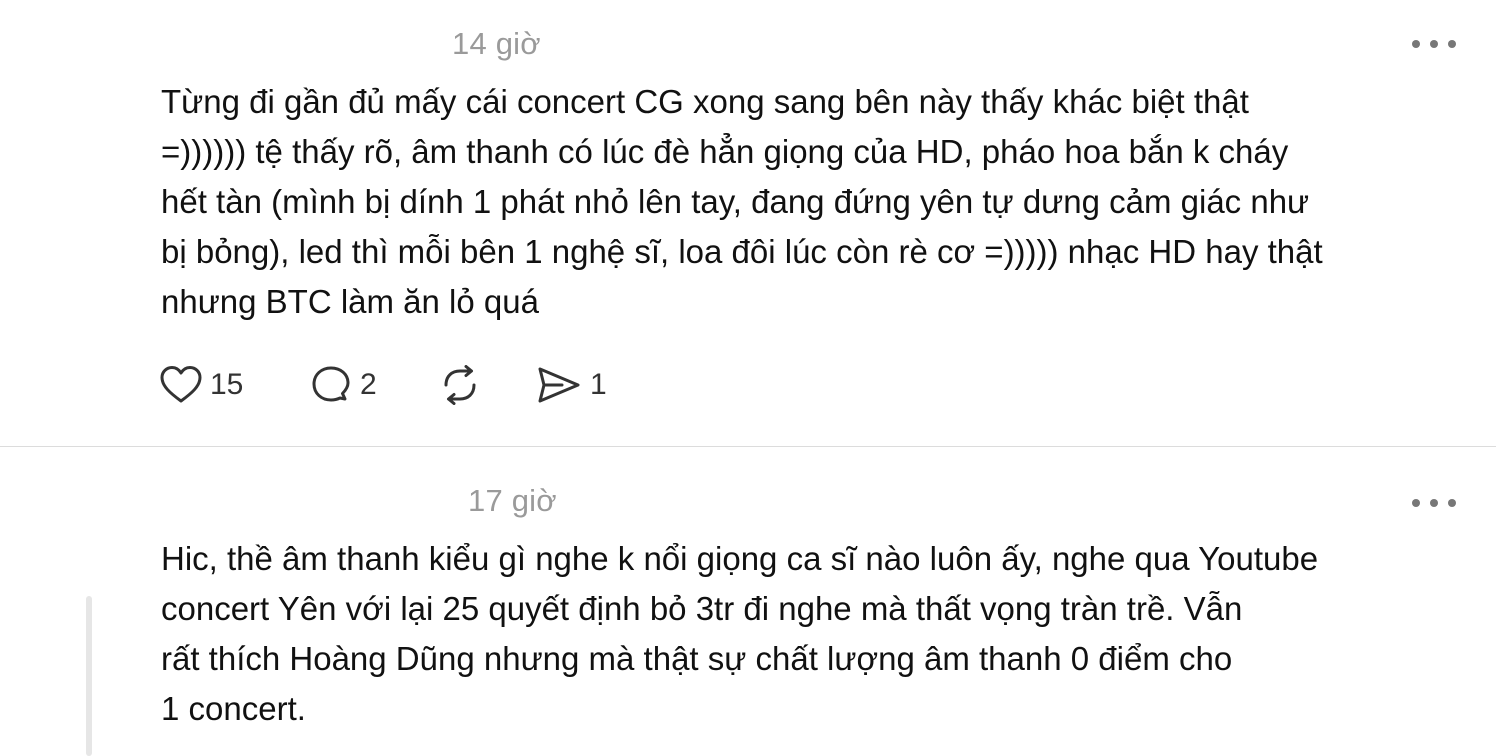  I want to click on like-button: 15, so click(235, 385).